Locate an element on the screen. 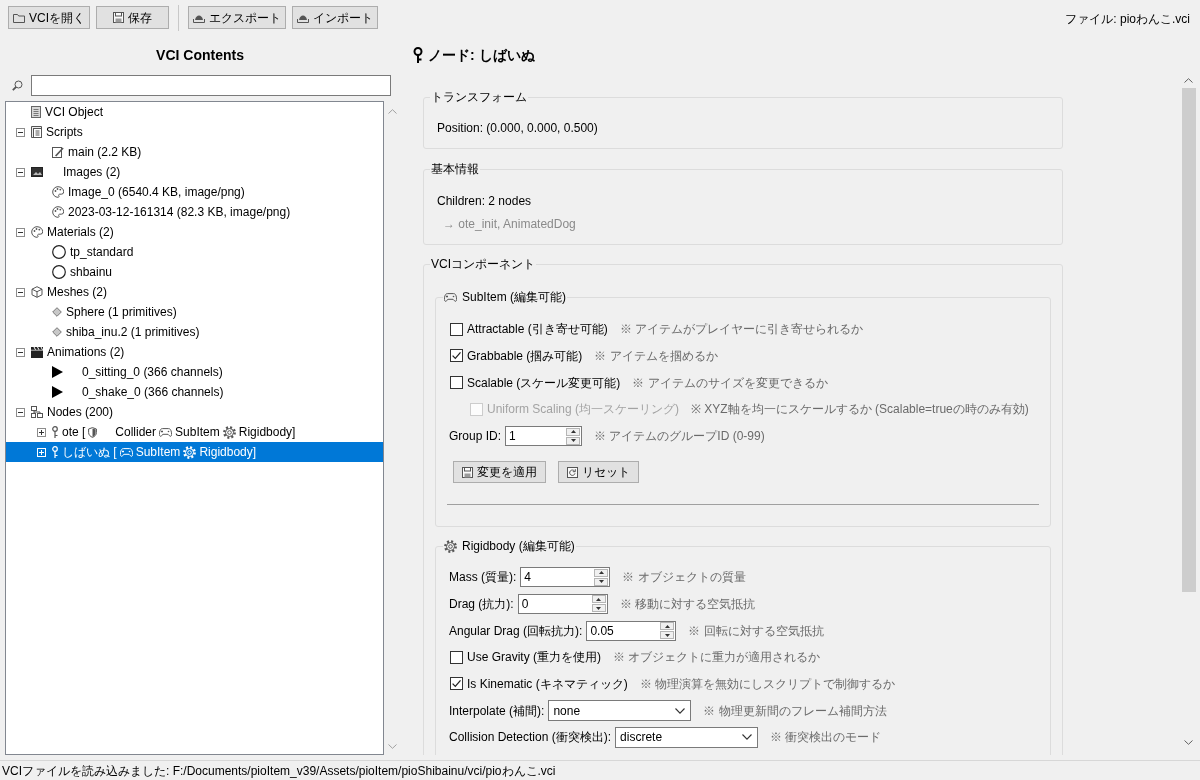 This screenshot has height=780, width=1200. chevron-down-icon is located at coordinates (680, 710).